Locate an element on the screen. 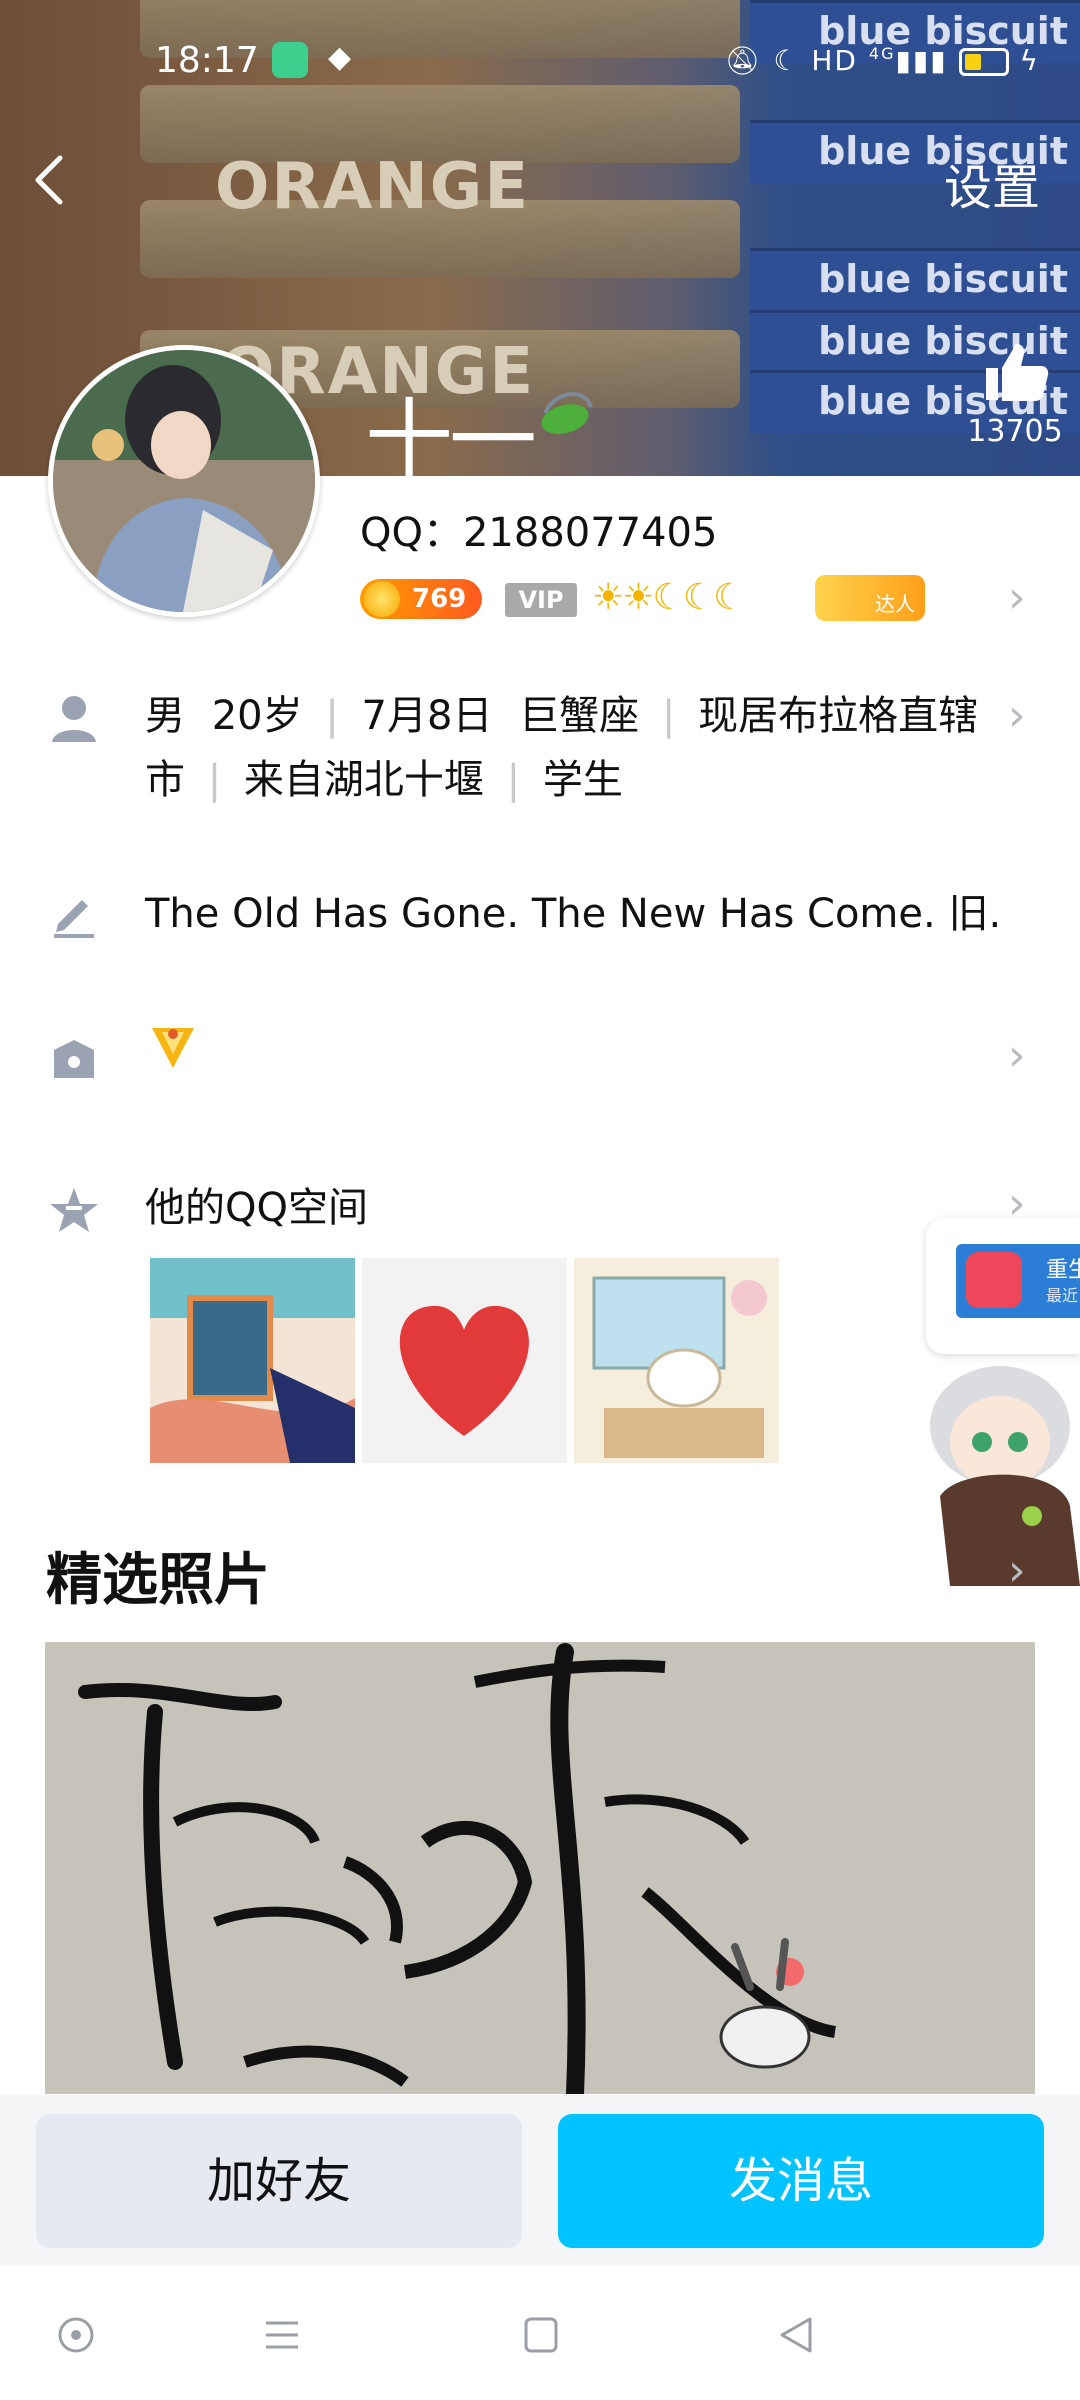 This screenshot has height=2400, width=1080. qq-number: QQ：2188077405 is located at coordinates (539, 533).